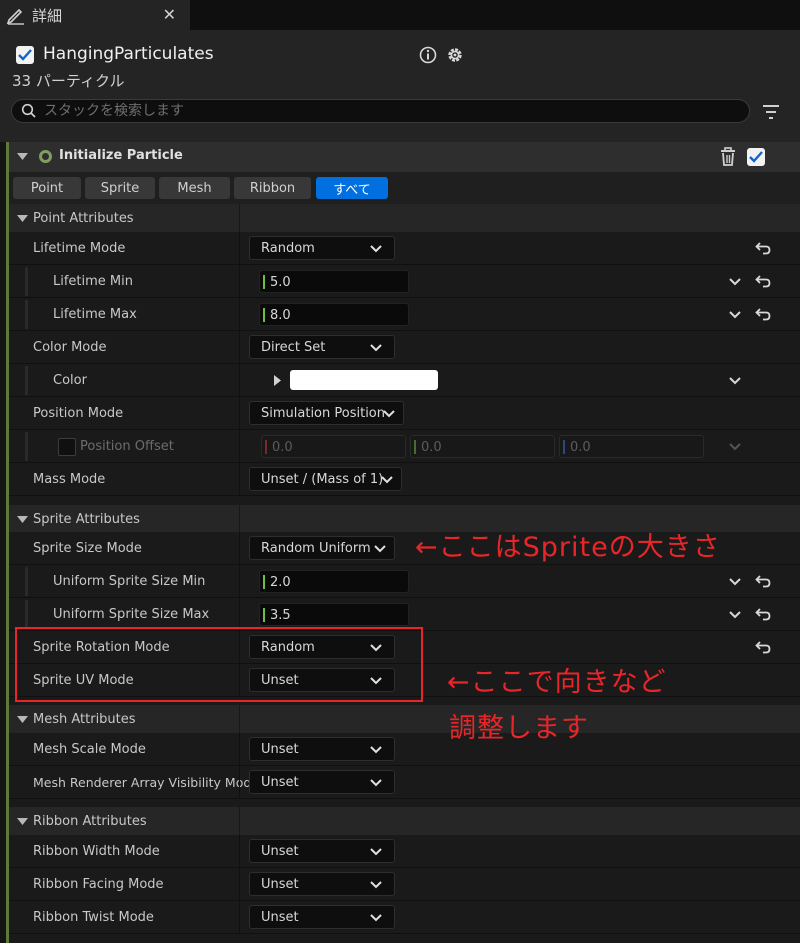  What do you see at coordinates (322, 479) in the screenshot?
I see `dropdown-value: Unset / (Mass of 1)` at bounding box center [322, 479].